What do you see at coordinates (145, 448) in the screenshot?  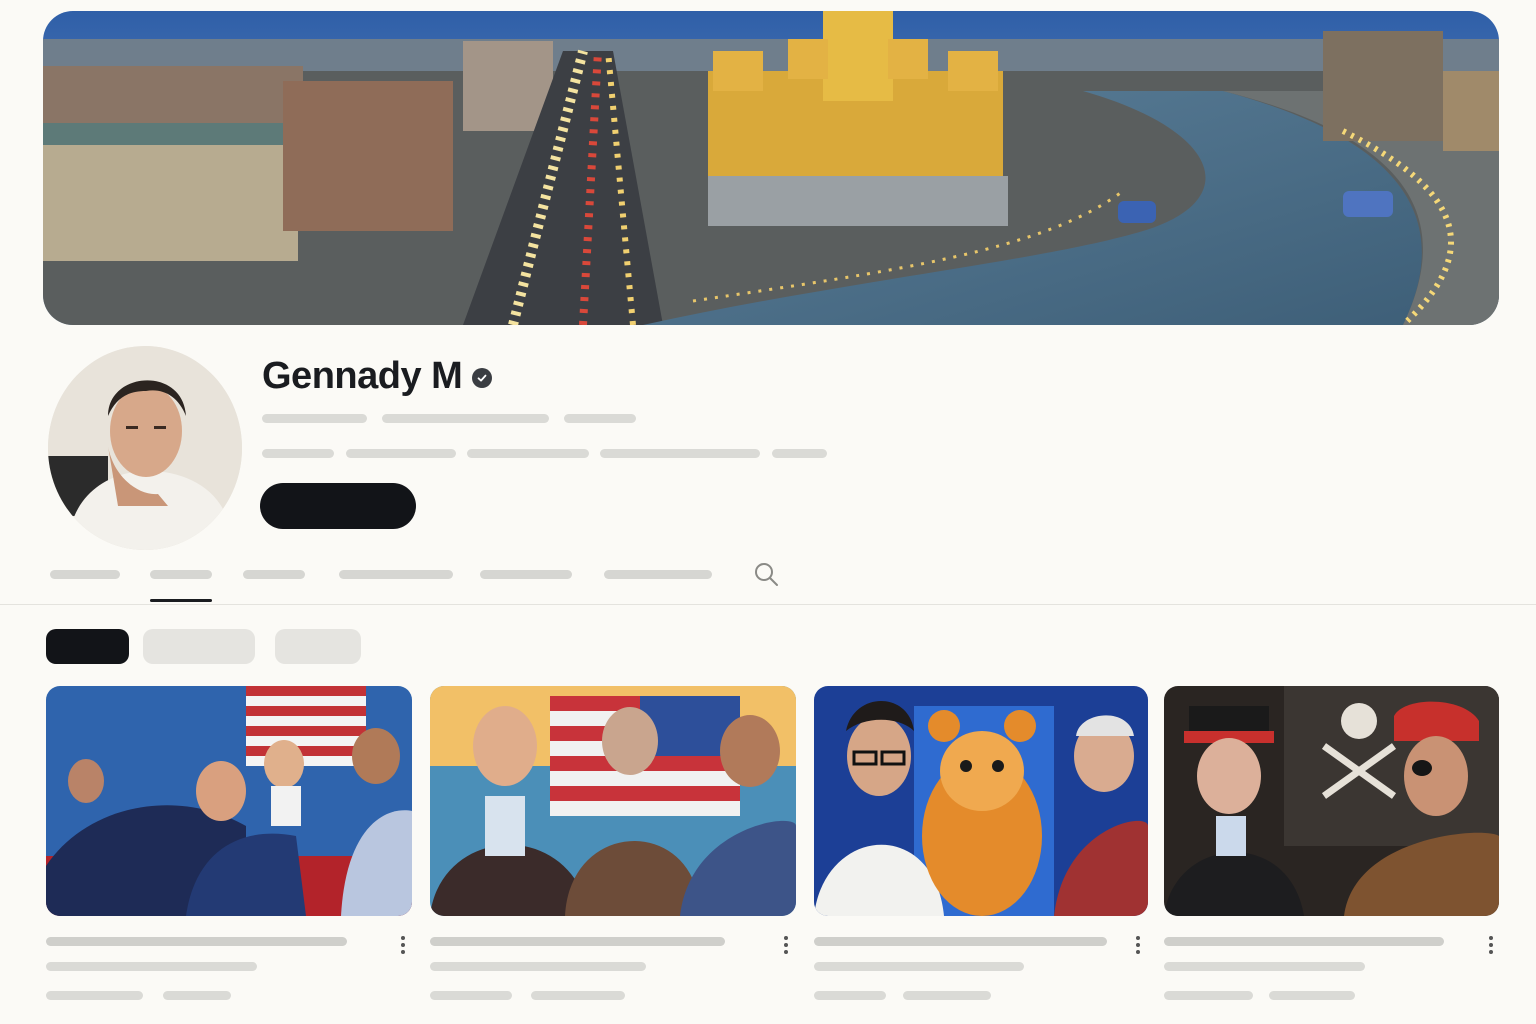 I see `channel-avatar` at bounding box center [145, 448].